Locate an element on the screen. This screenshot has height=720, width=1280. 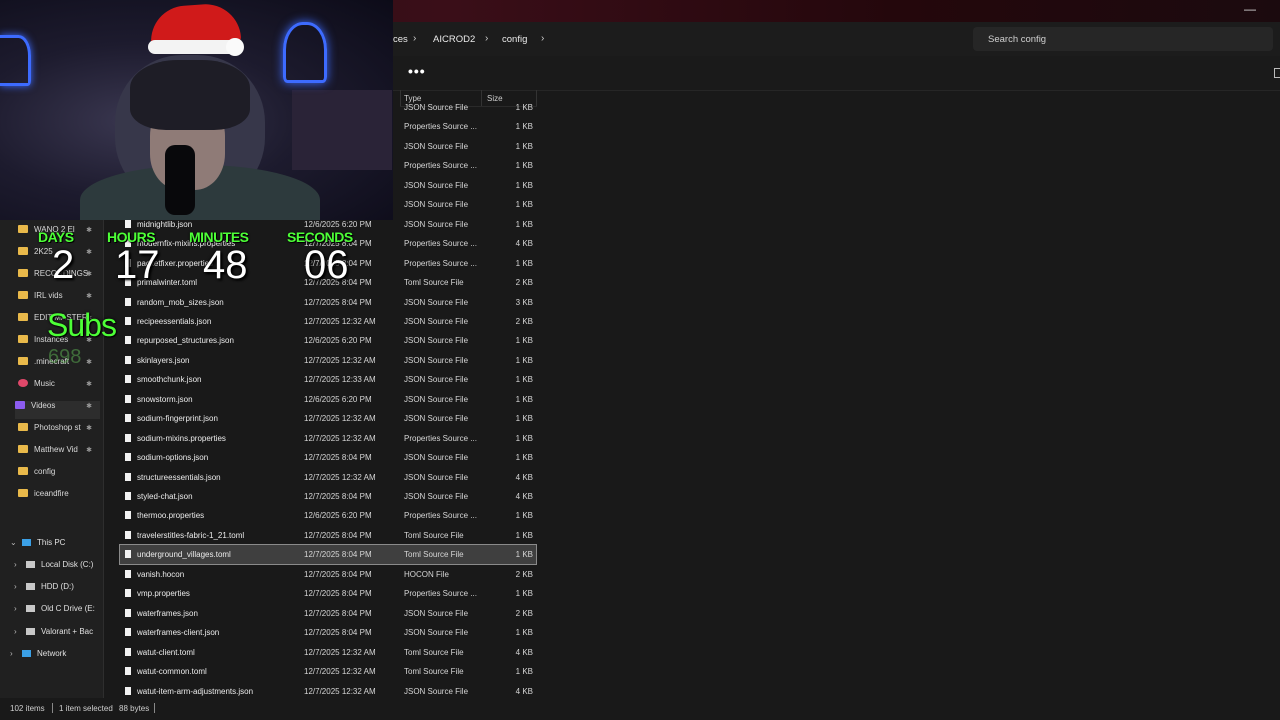
tree-item: › Old C Drive (E: is located at coordinates (52, 608).